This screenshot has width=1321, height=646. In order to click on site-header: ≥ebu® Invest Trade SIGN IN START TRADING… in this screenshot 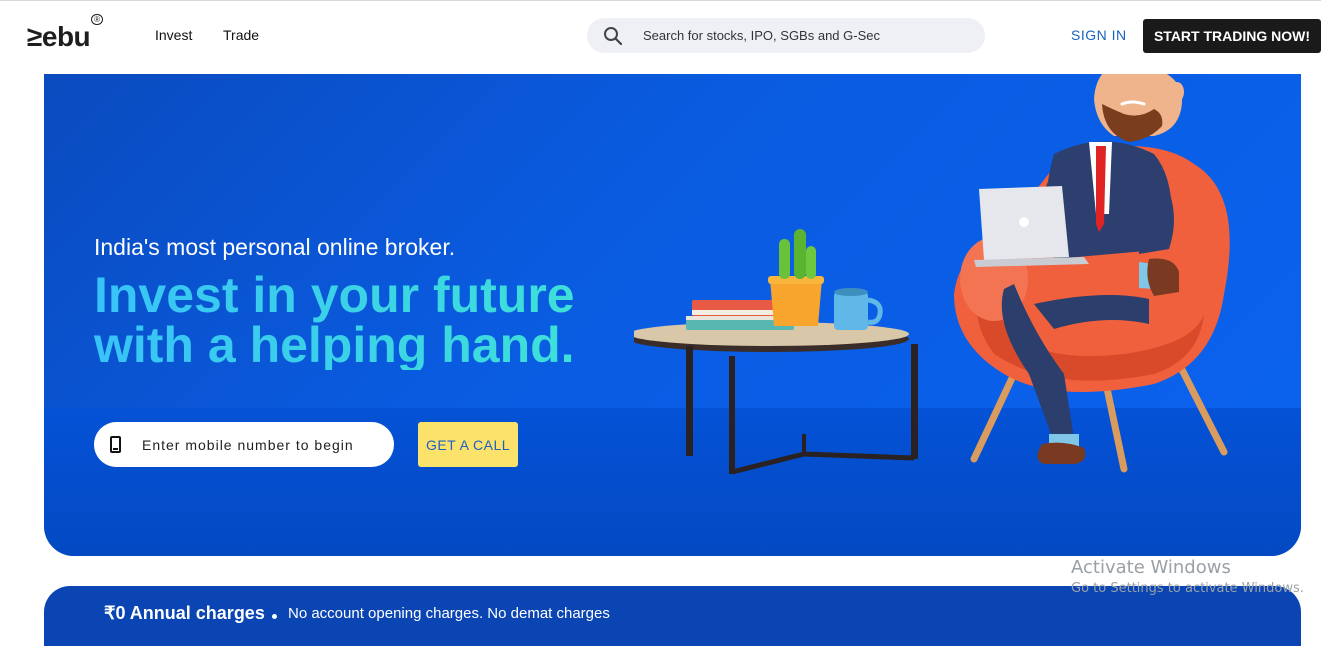, I will do `click(660, 36)`.